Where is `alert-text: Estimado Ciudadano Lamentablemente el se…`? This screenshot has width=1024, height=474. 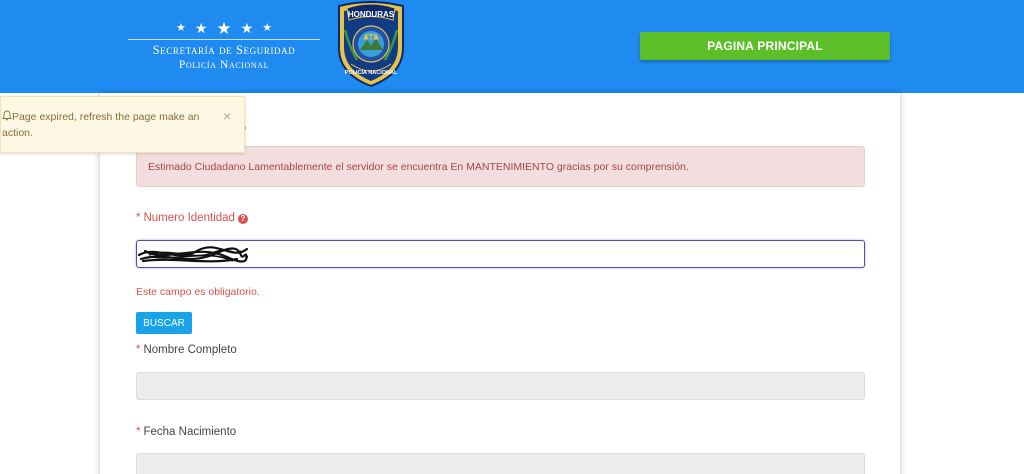 alert-text: Estimado Ciudadano Lamentablemente el se… is located at coordinates (418, 166).